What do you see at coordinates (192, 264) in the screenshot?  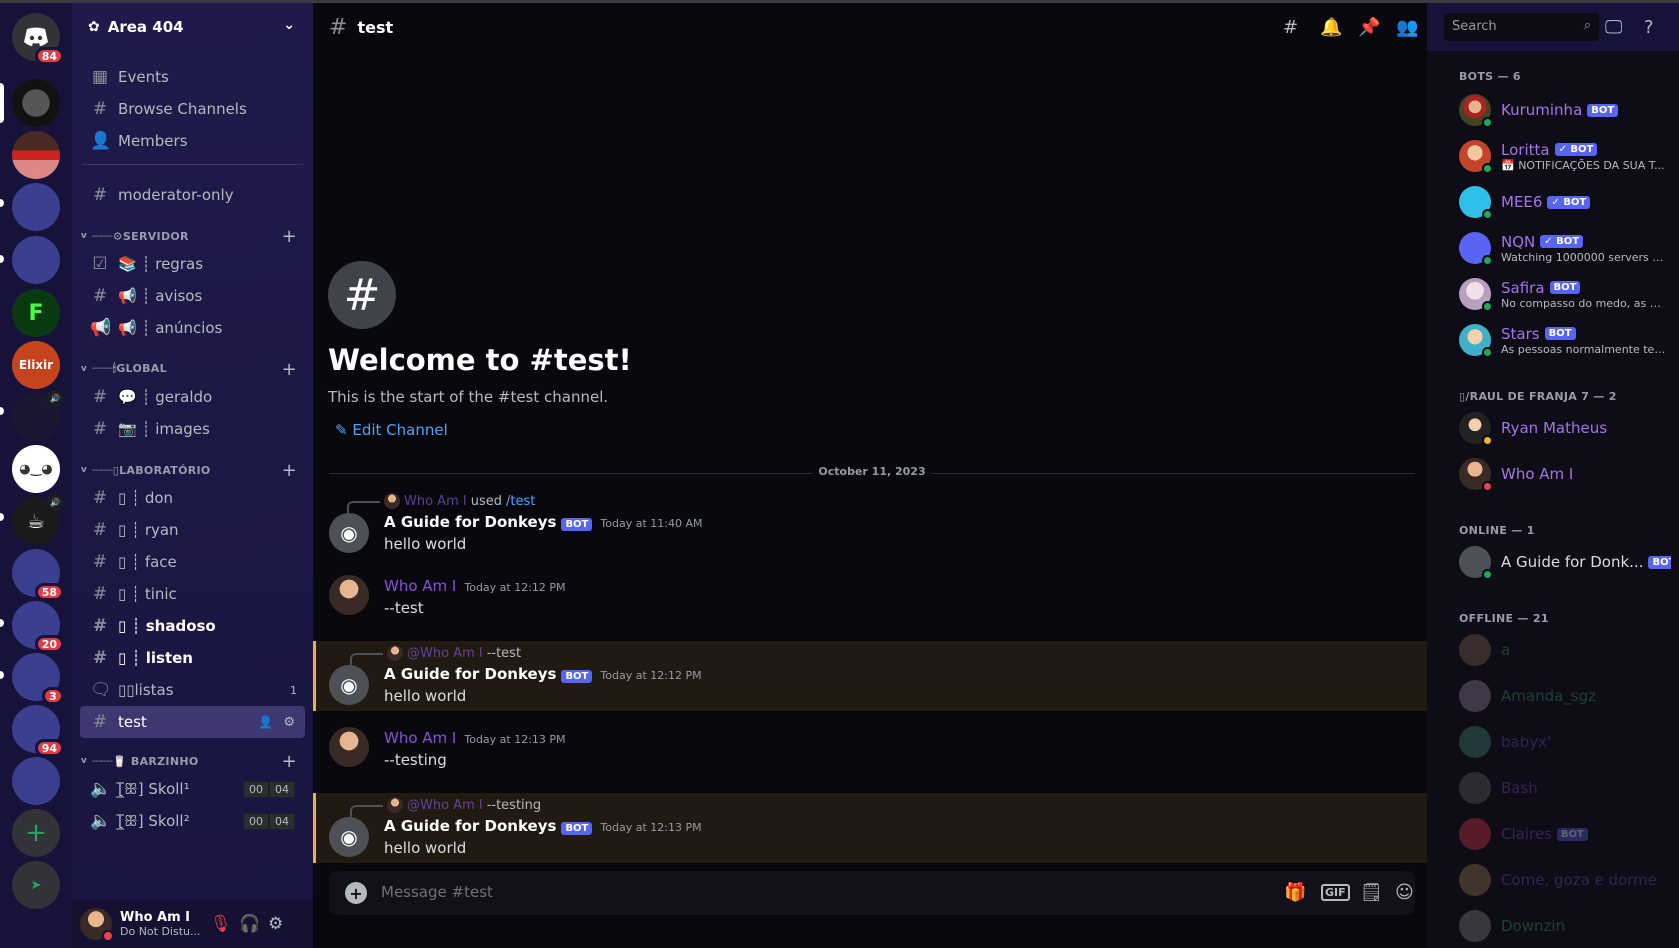 I see `channel-regras: ☑ 📚 ┊ regras` at bounding box center [192, 264].